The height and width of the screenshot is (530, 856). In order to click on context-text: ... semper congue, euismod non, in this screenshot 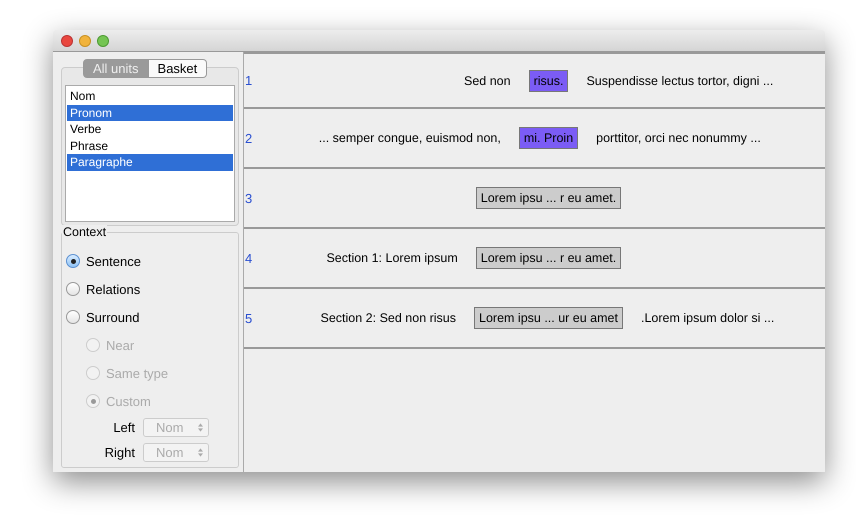, I will do `click(409, 138)`.